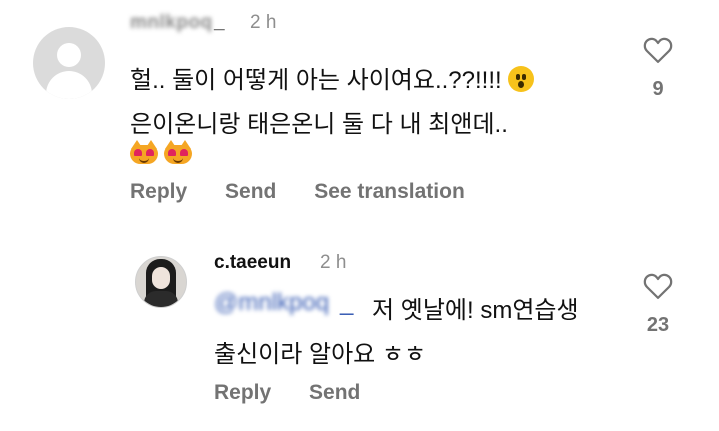  What do you see at coordinates (658, 325) in the screenshot?
I see `like-count: 23` at bounding box center [658, 325].